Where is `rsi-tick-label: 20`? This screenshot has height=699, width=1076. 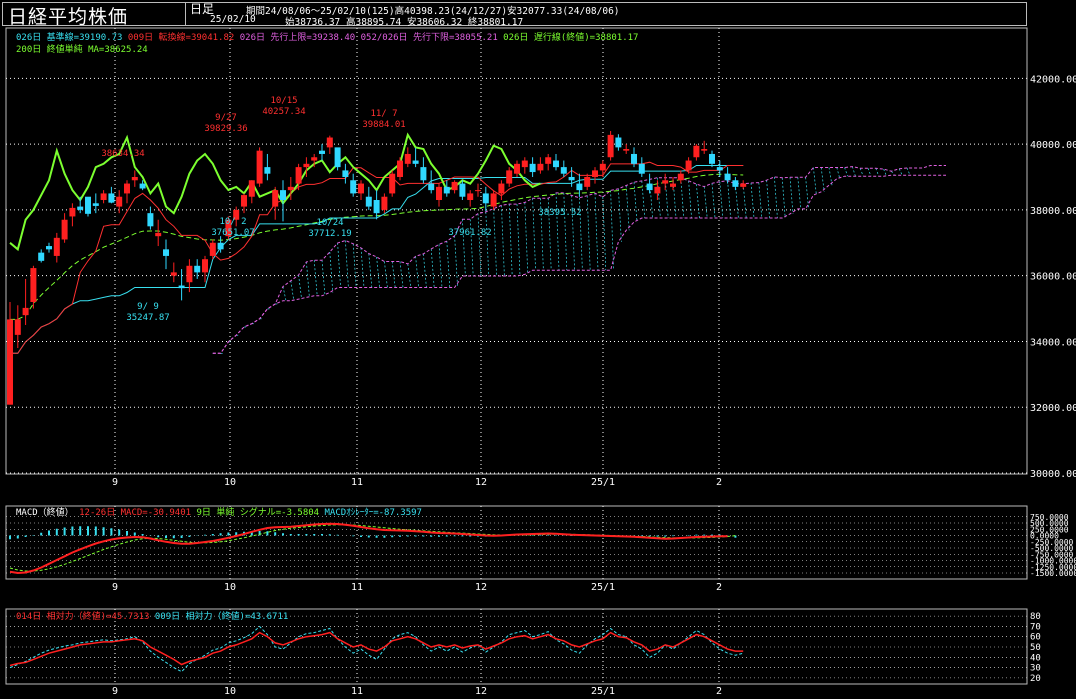 rsi-tick-label: 20 is located at coordinates (1035, 679).